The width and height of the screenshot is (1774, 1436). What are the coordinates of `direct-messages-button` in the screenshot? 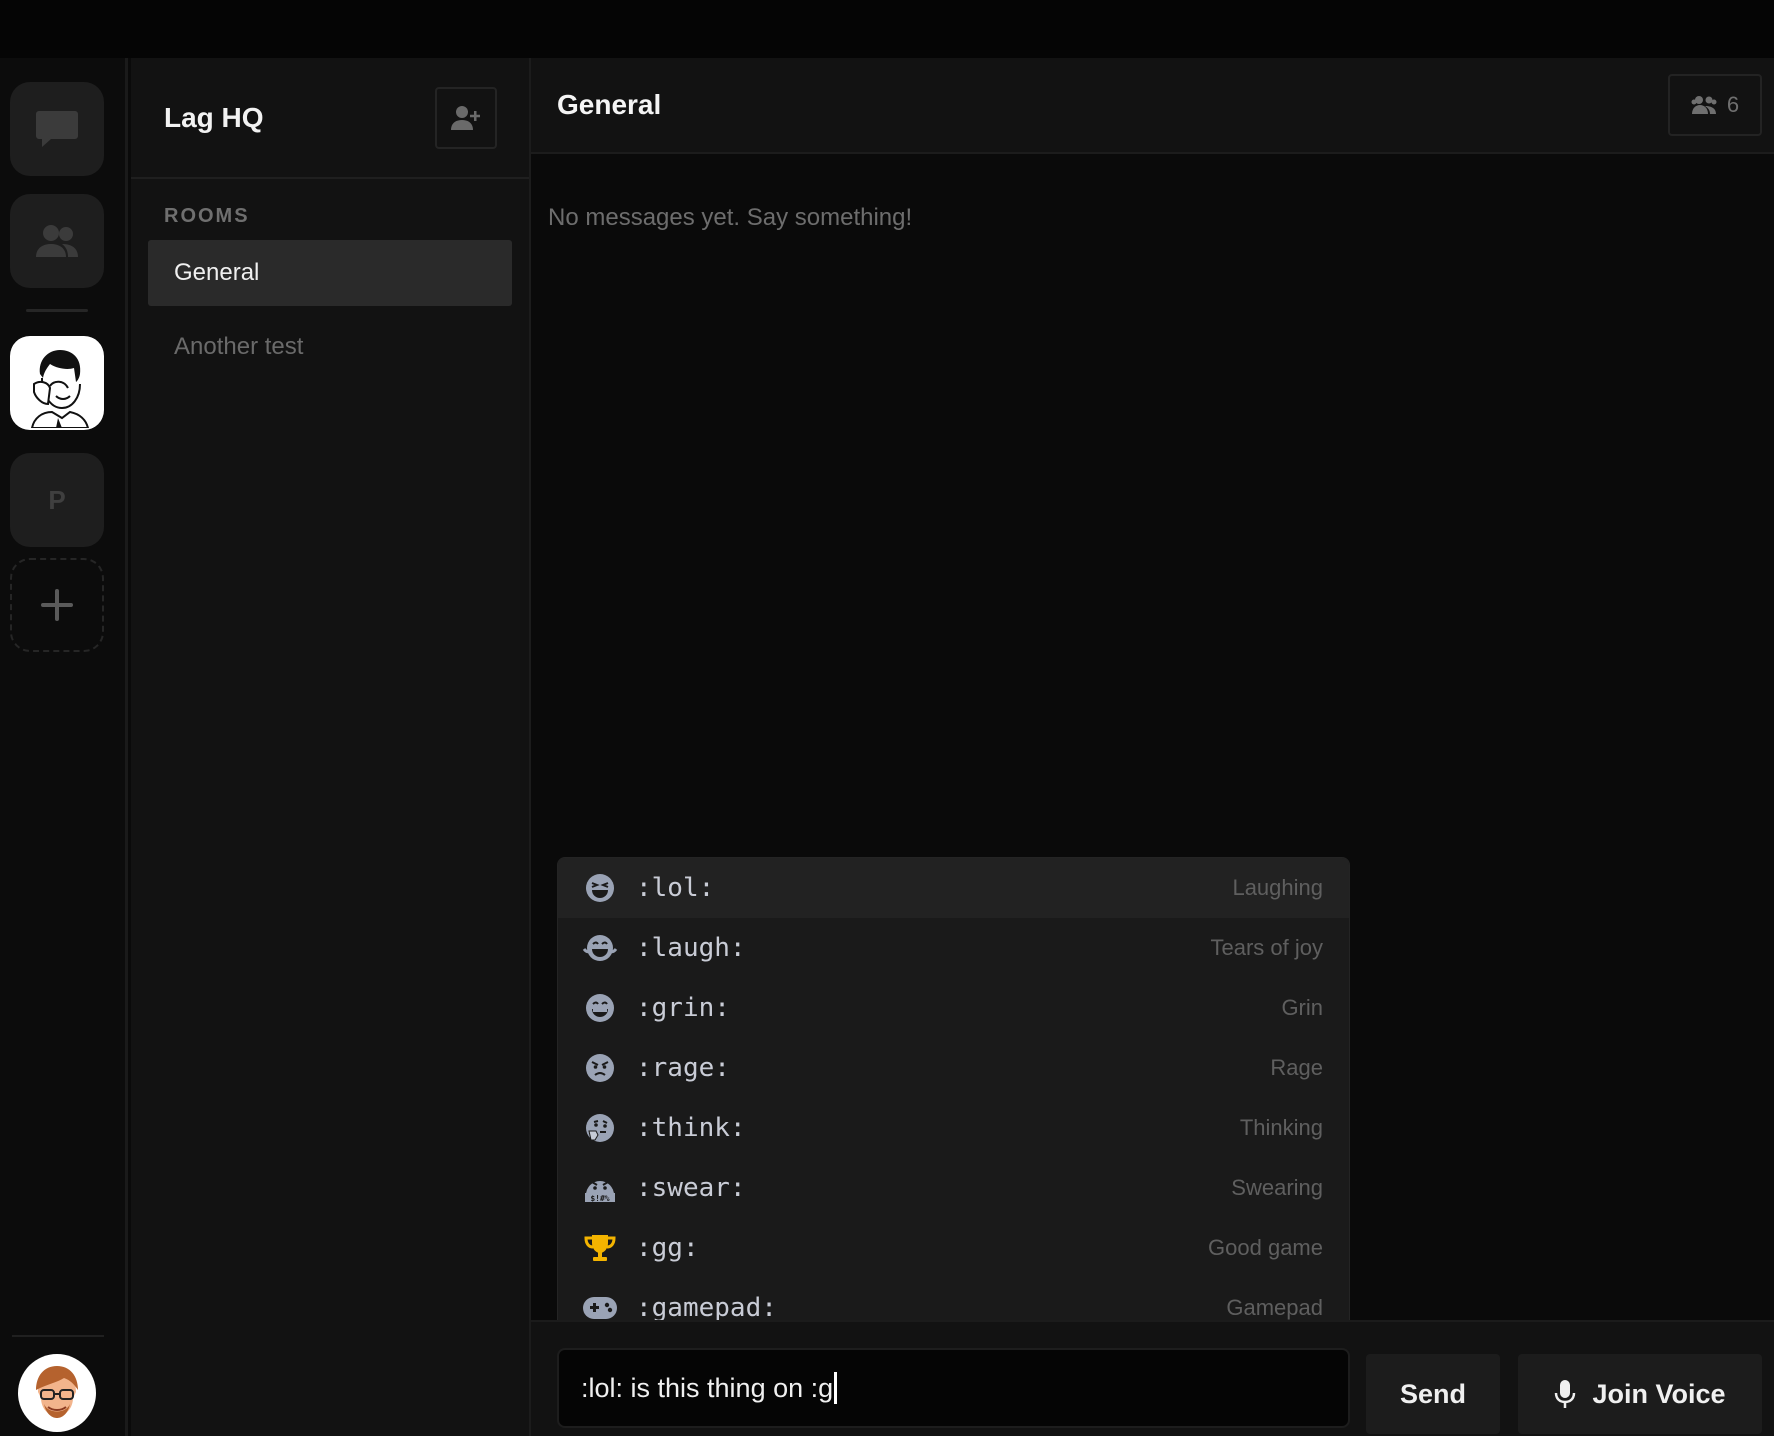 It's located at (57, 129).